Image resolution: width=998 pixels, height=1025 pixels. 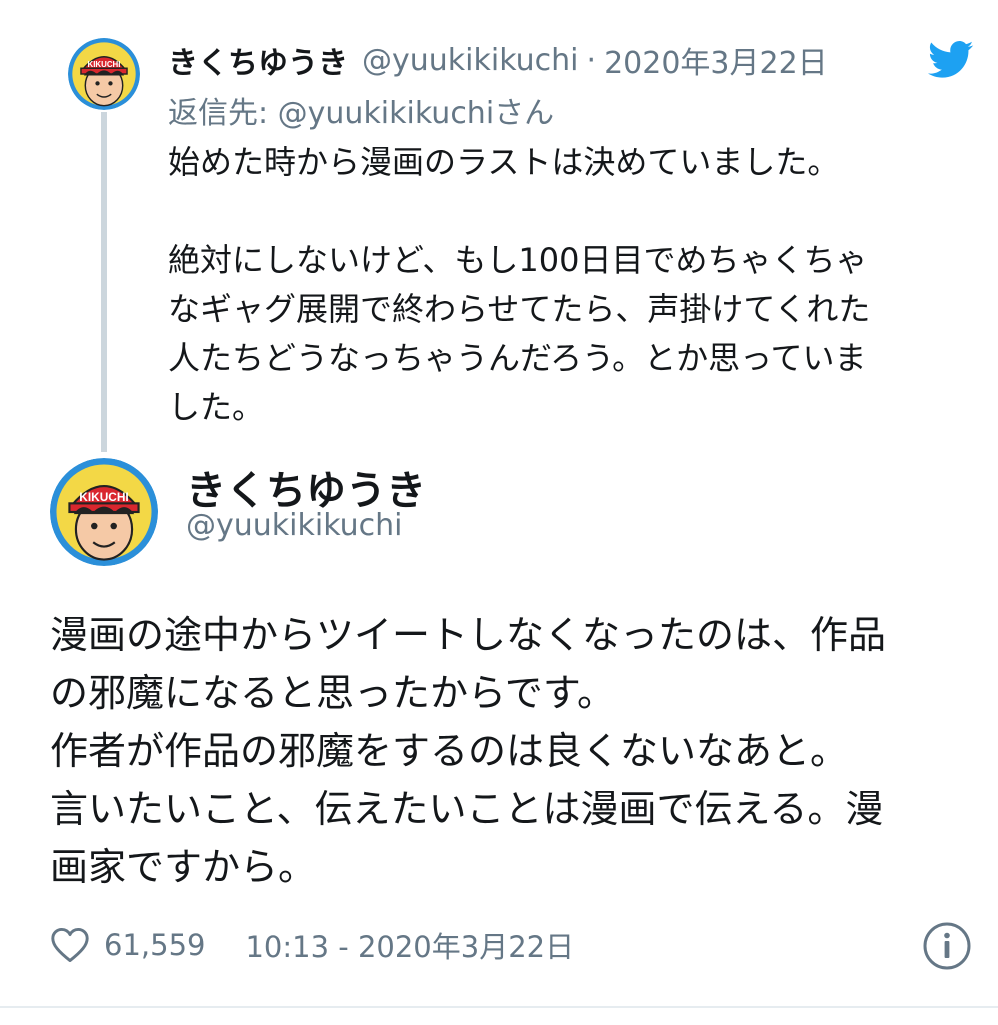 I want to click on reply-to-suffix: さん, so click(x=524, y=113).